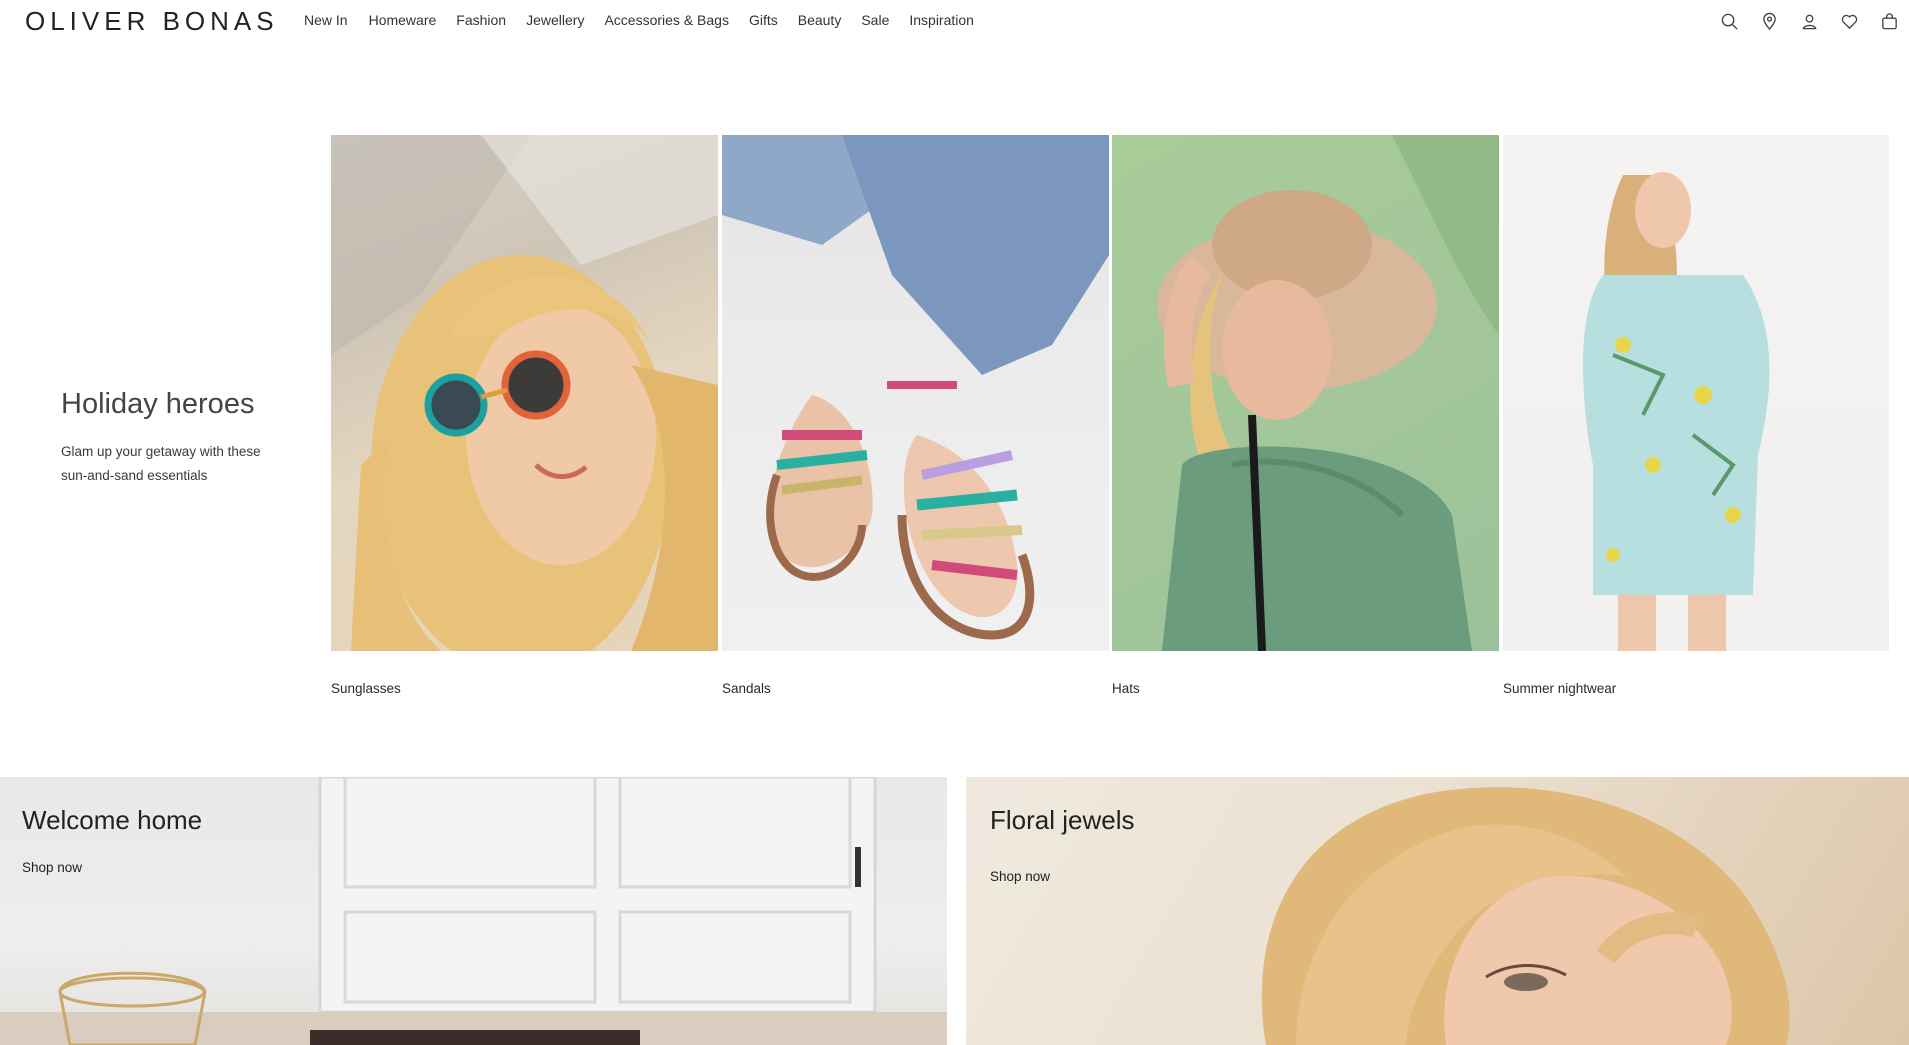 The height and width of the screenshot is (1045, 1909). Describe the element at coordinates (1769, 21) in the screenshot. I see `store-locator-icon` at that location.